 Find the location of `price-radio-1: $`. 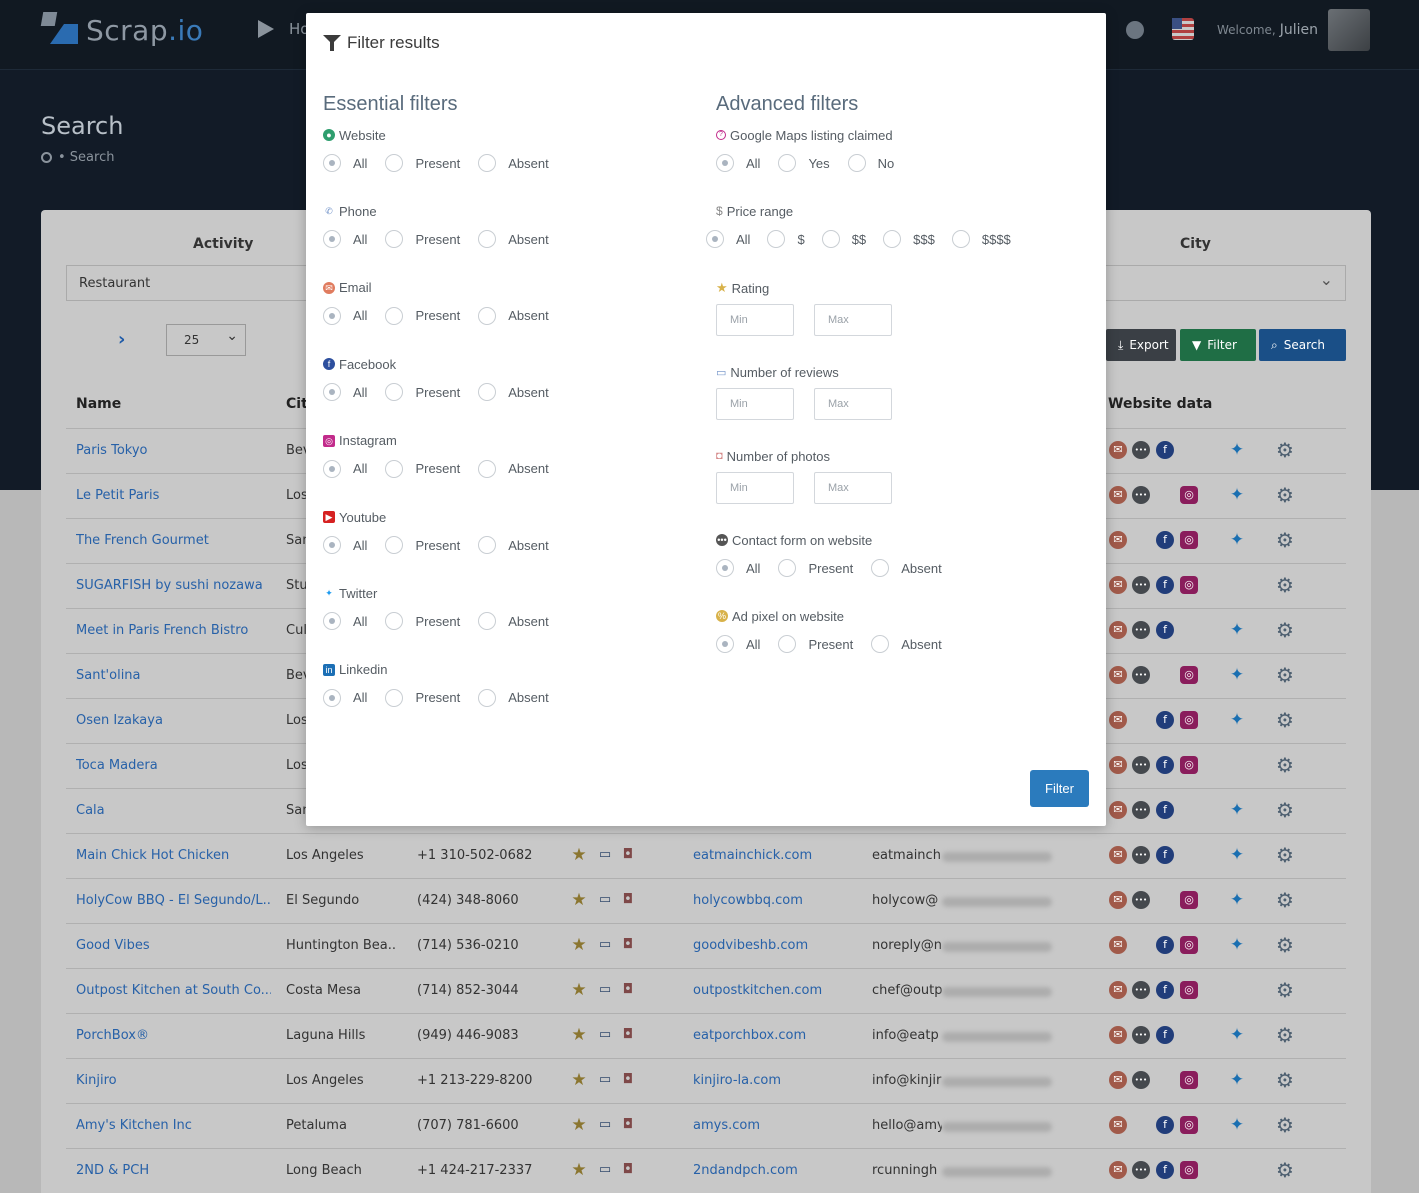

price-radio-1: $ is located at coordinates (786, 239).